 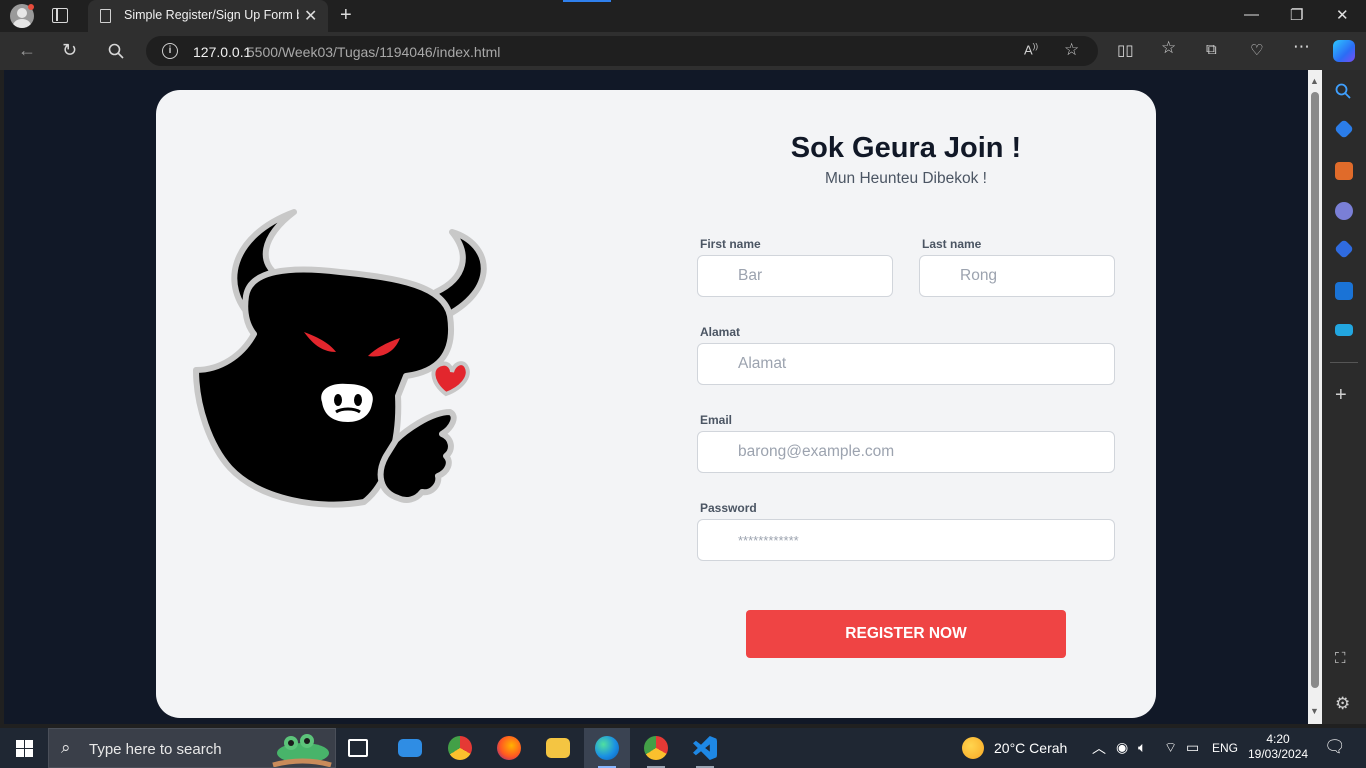 I want to click on mail-icon, so click(x=410, y=748).